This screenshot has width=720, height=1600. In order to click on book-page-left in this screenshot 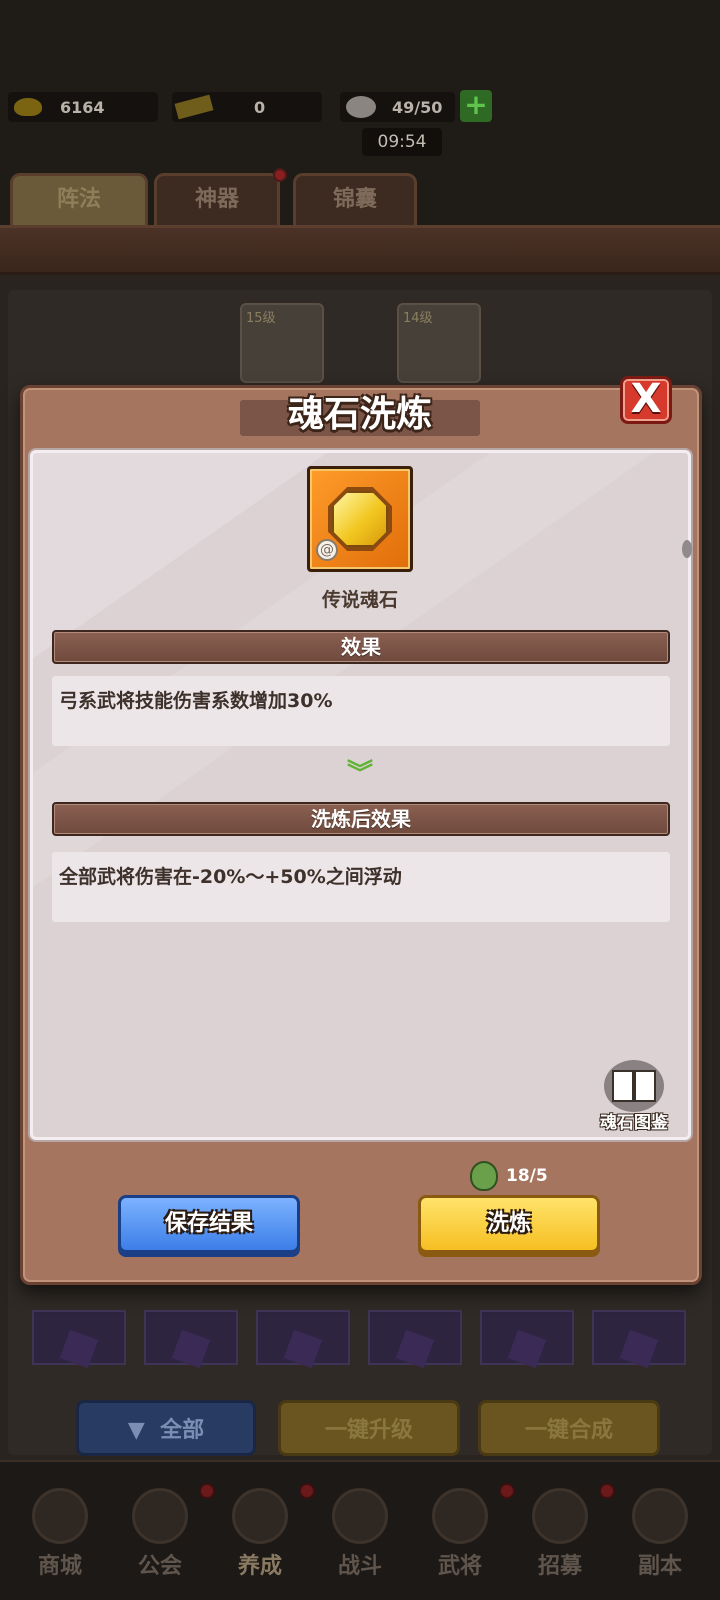, I will do `click(623, 1086)`.